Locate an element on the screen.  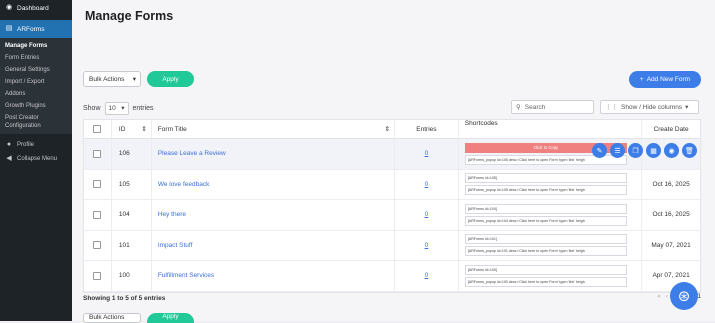
shortcode-field: [ARForms id=104] is located at coordinates (545, 208).